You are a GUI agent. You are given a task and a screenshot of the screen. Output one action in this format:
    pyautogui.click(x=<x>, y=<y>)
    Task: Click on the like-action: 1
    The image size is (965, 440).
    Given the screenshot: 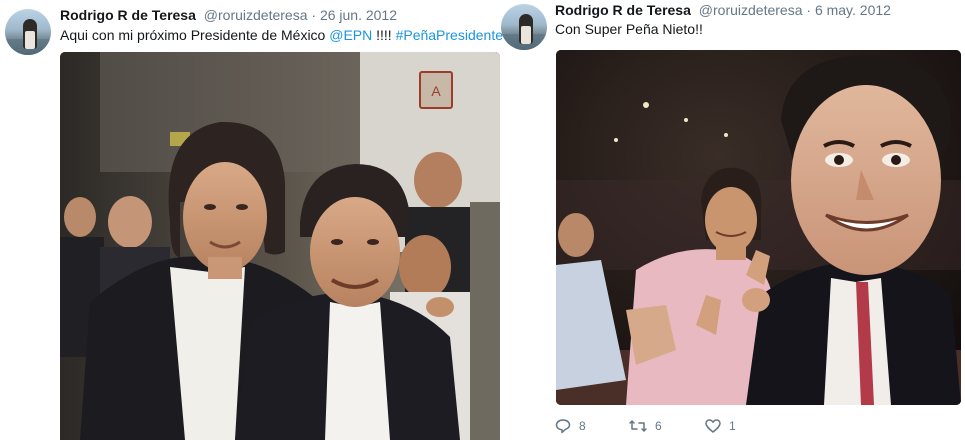 What is the action you would take?
    pyautogui.click(x=720, y=426)
    